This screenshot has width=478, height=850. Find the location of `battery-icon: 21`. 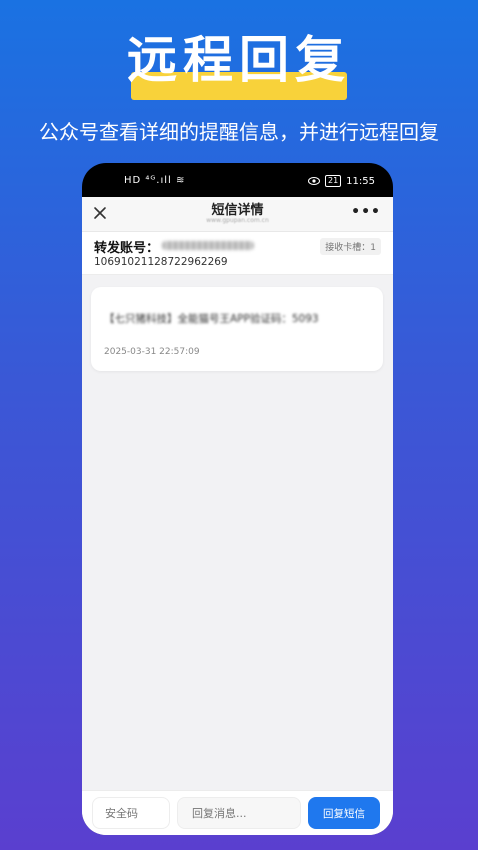

battery-icon: 21 is located at coordinates (333, 181).